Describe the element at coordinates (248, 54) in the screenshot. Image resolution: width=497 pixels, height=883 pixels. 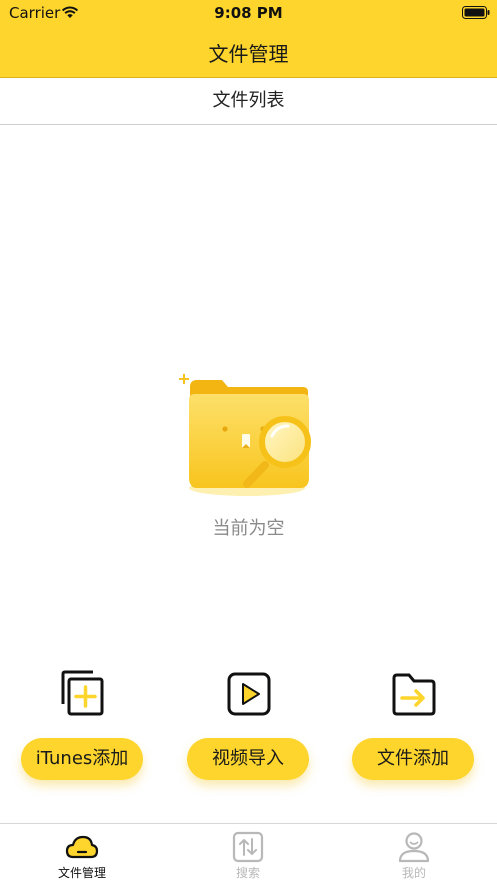
I see `page-title: 文件管理` at that location.